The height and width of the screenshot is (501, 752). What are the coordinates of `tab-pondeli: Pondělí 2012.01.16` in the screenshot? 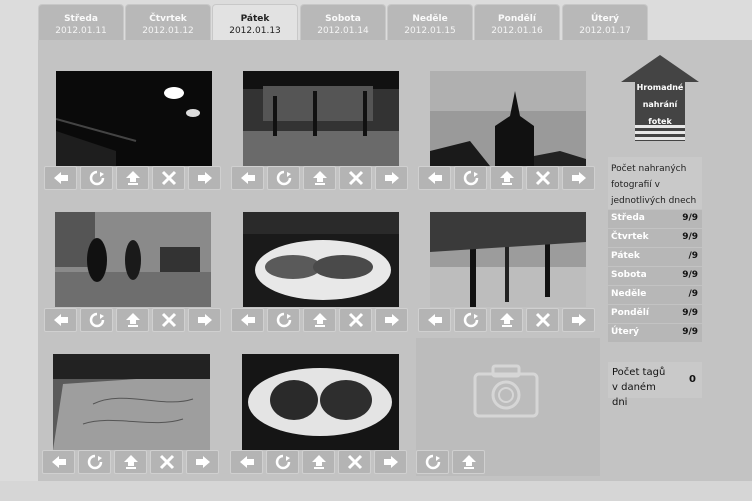 It's located at (517, 23).